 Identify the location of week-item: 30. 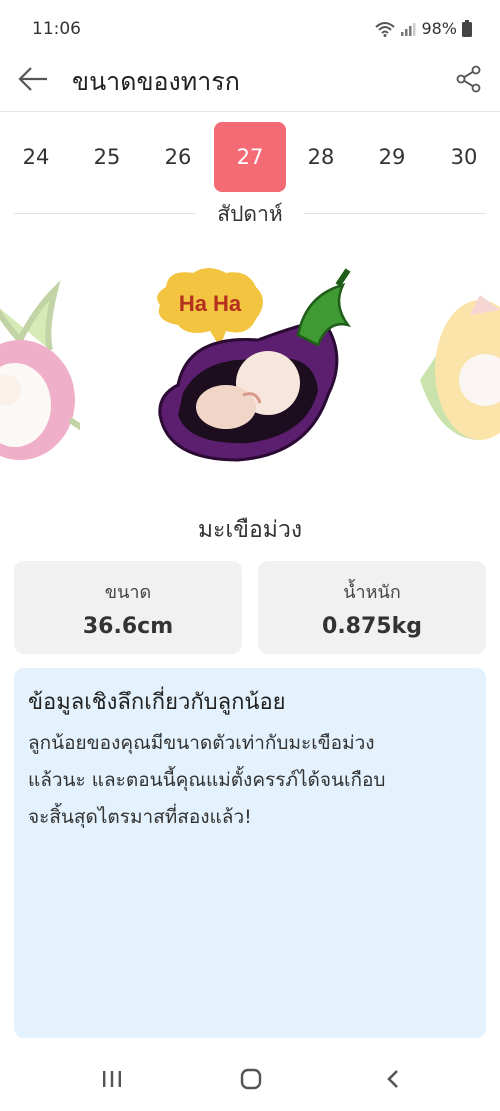
(464, 157).